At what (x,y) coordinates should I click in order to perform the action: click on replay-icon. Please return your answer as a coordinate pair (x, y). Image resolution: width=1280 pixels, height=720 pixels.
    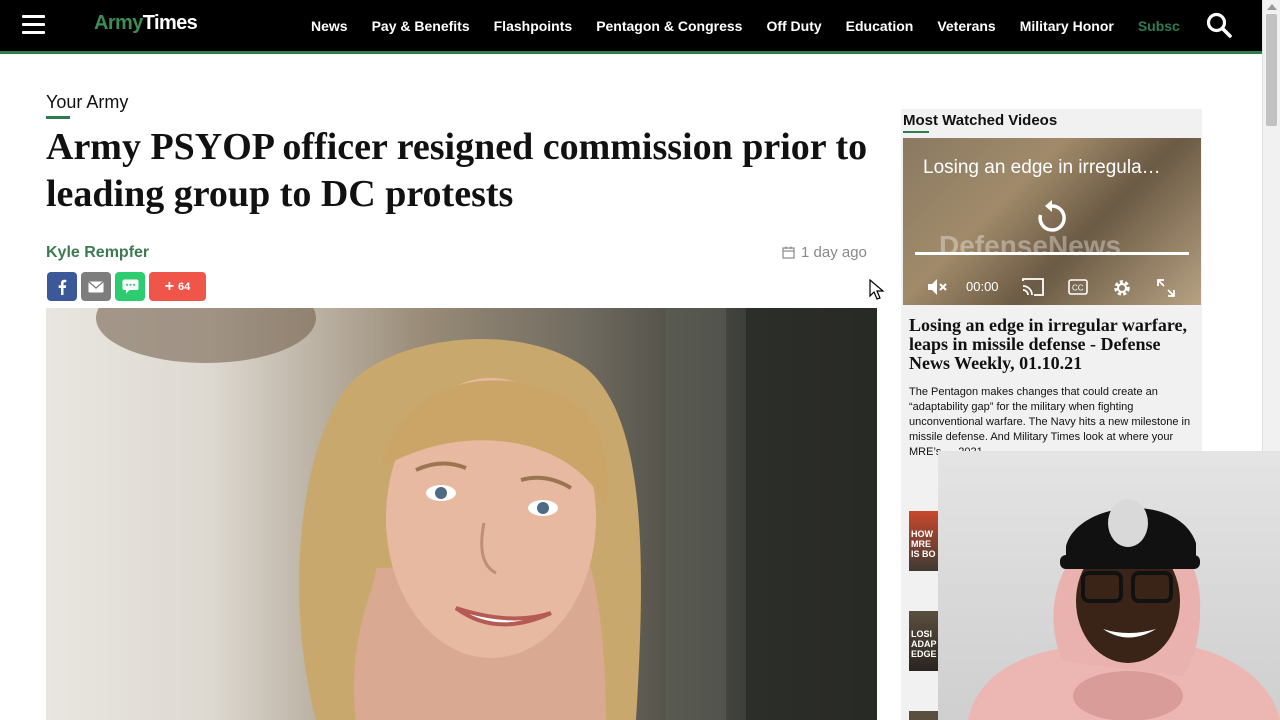
    Looking at the image, I should click on (1052, 218).